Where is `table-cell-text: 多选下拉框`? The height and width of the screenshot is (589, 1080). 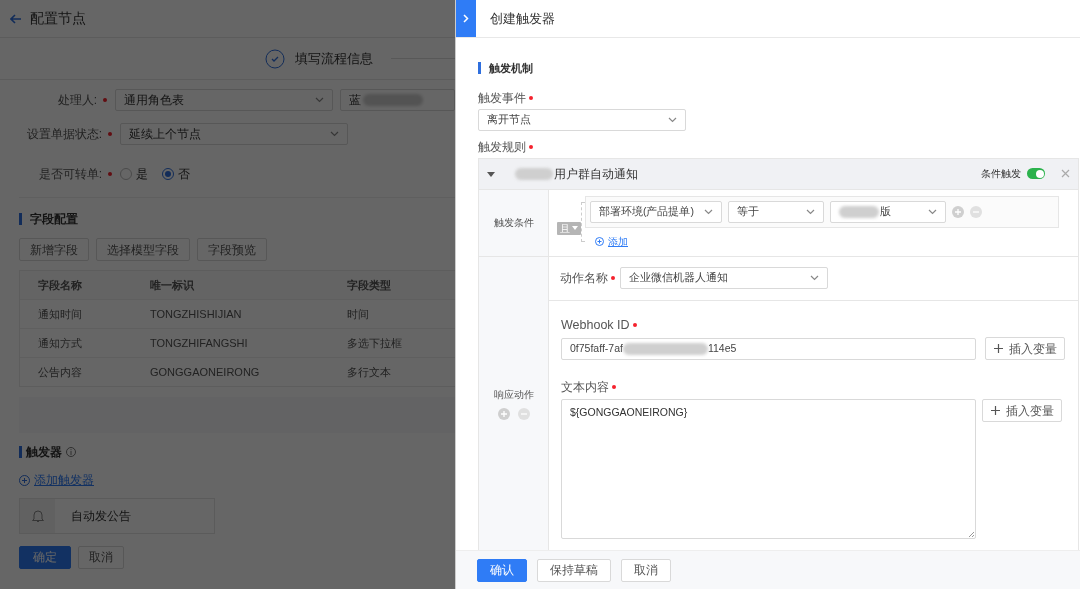 table-cell-text: 多选下拉框 is located at coordinates (375, 343).